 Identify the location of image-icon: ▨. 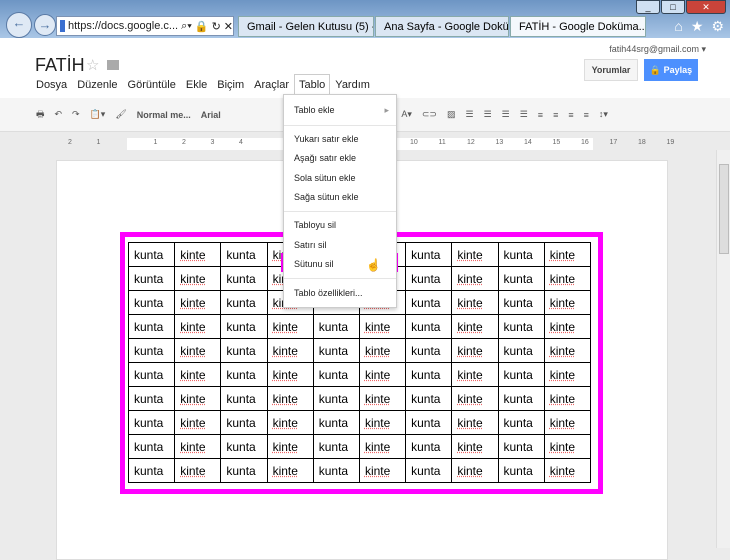
(451, 114).